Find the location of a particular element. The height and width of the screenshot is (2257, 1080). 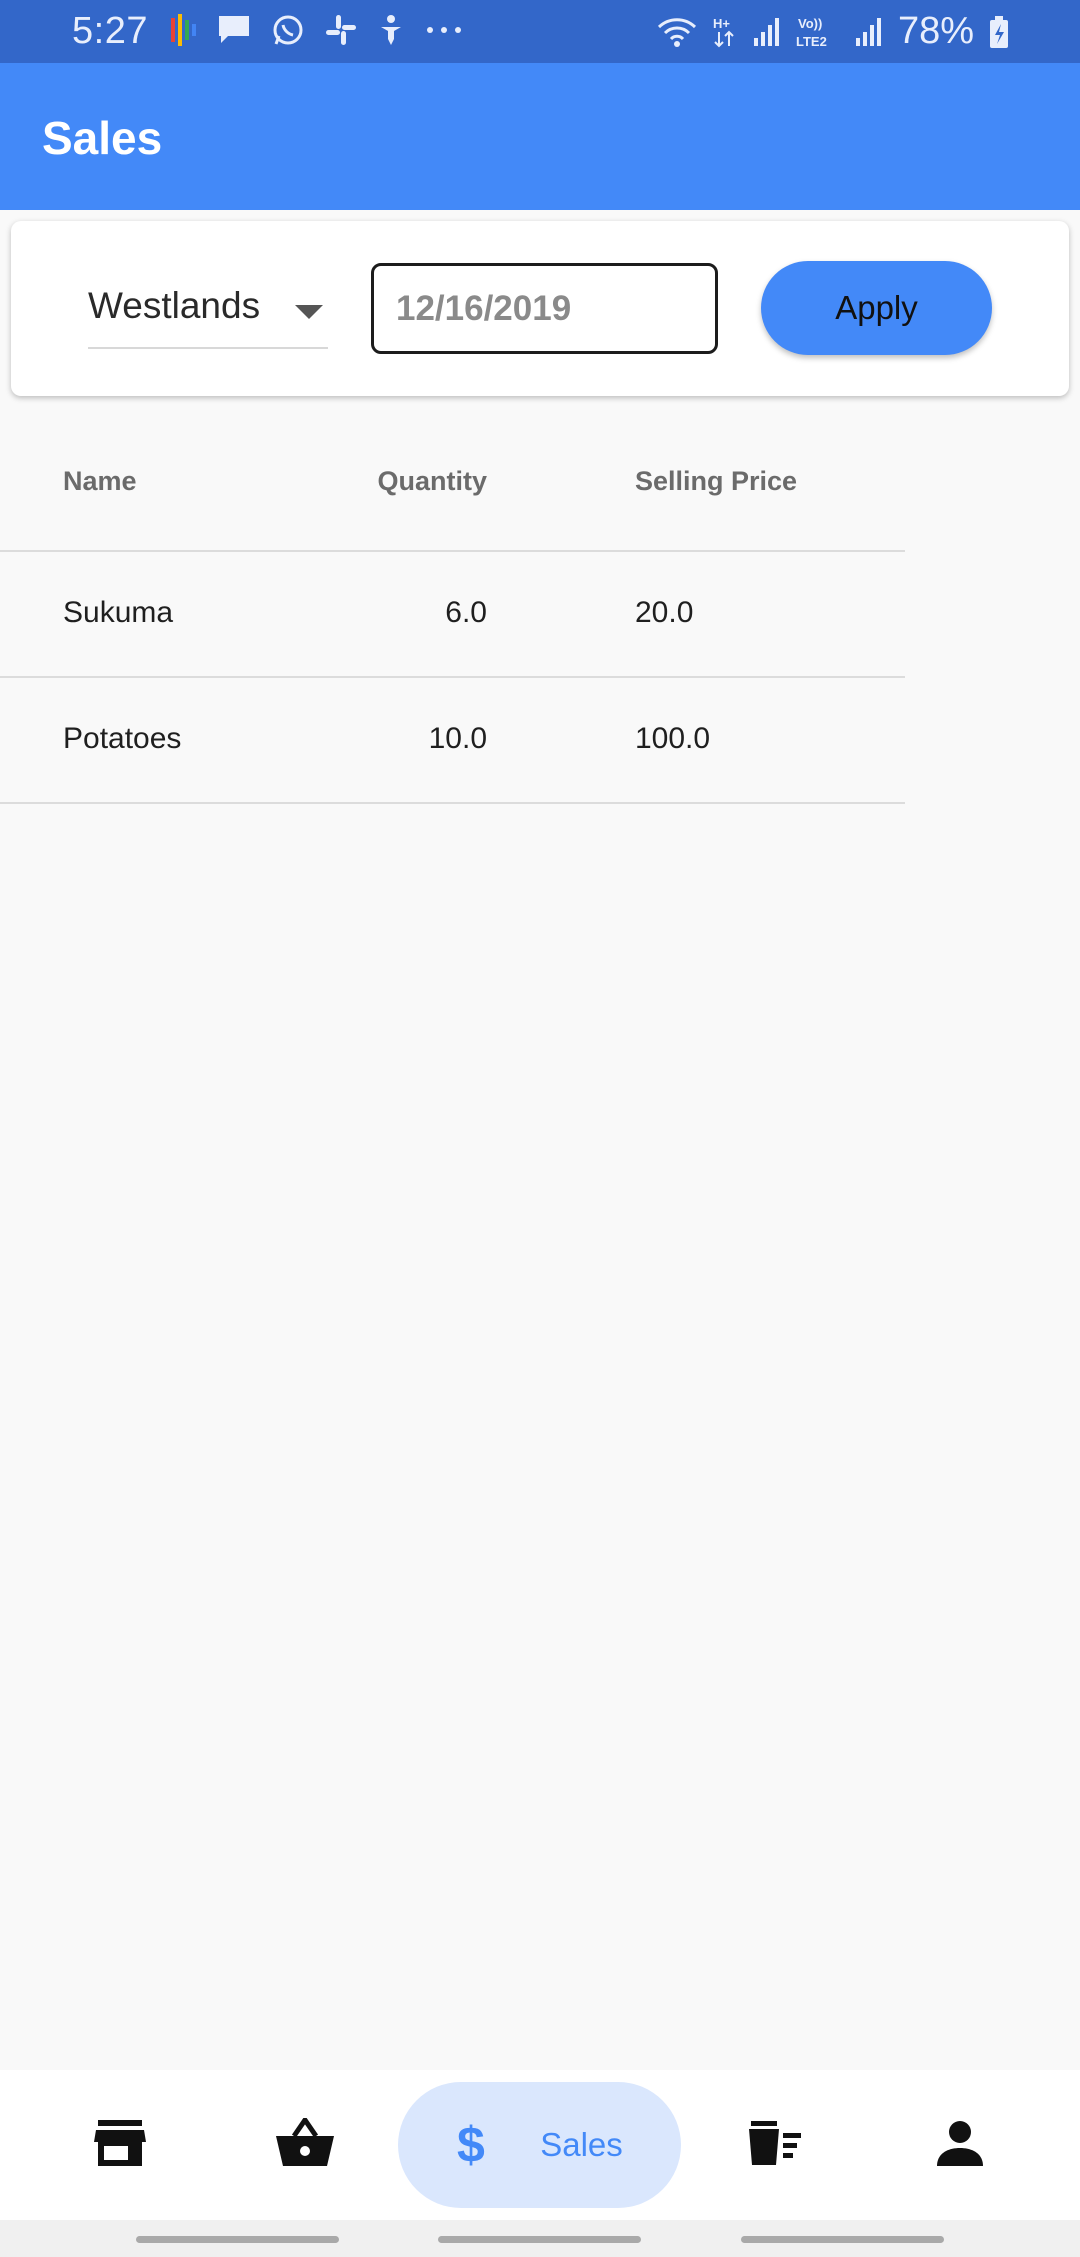

person-icon is located at coordinates (960, 2145).